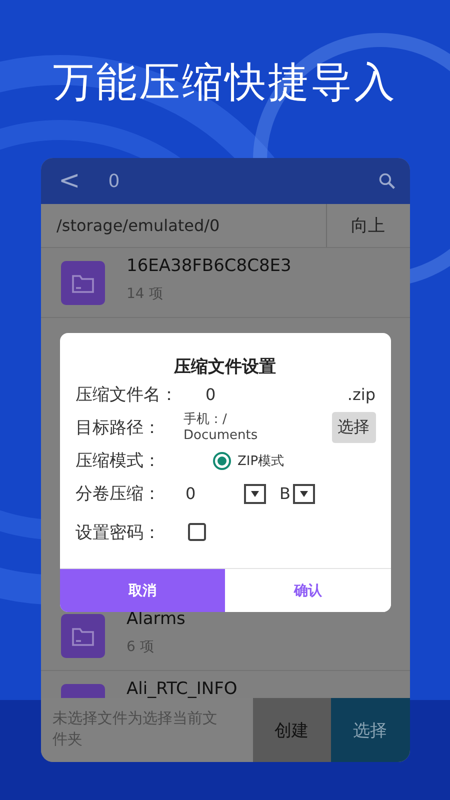  Describe the element at coordinates (211, 394) in the screenshot. I see `file-name-field: 0` at that location.